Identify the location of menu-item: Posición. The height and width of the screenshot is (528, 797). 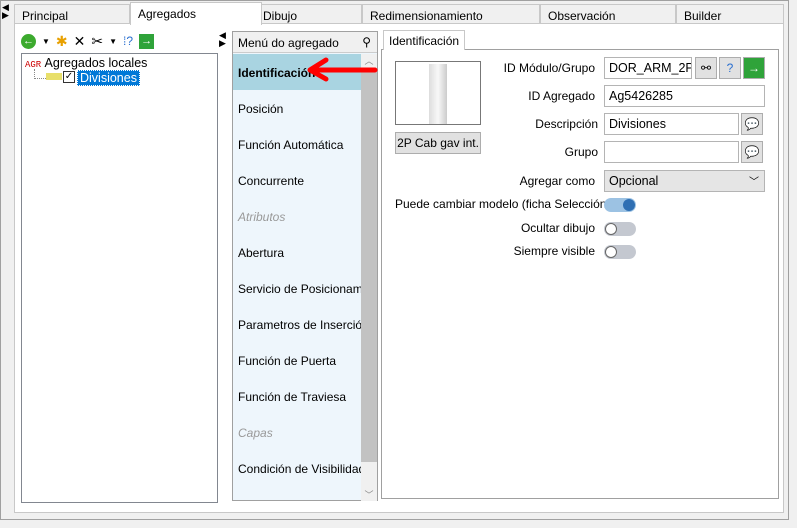
(297, 108).